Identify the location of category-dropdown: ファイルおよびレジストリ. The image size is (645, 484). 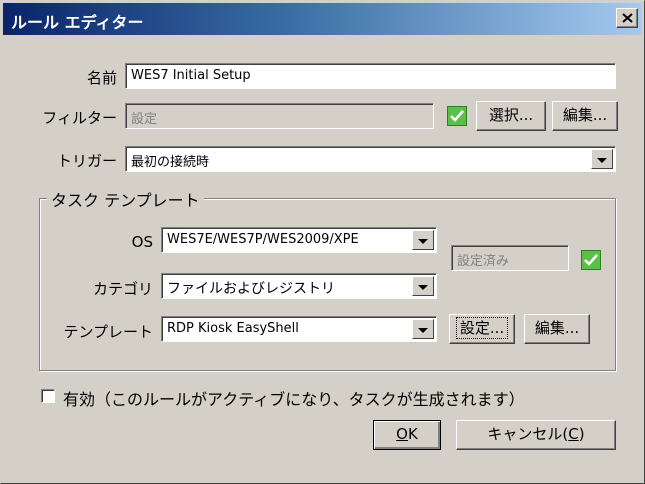
(299, 286).